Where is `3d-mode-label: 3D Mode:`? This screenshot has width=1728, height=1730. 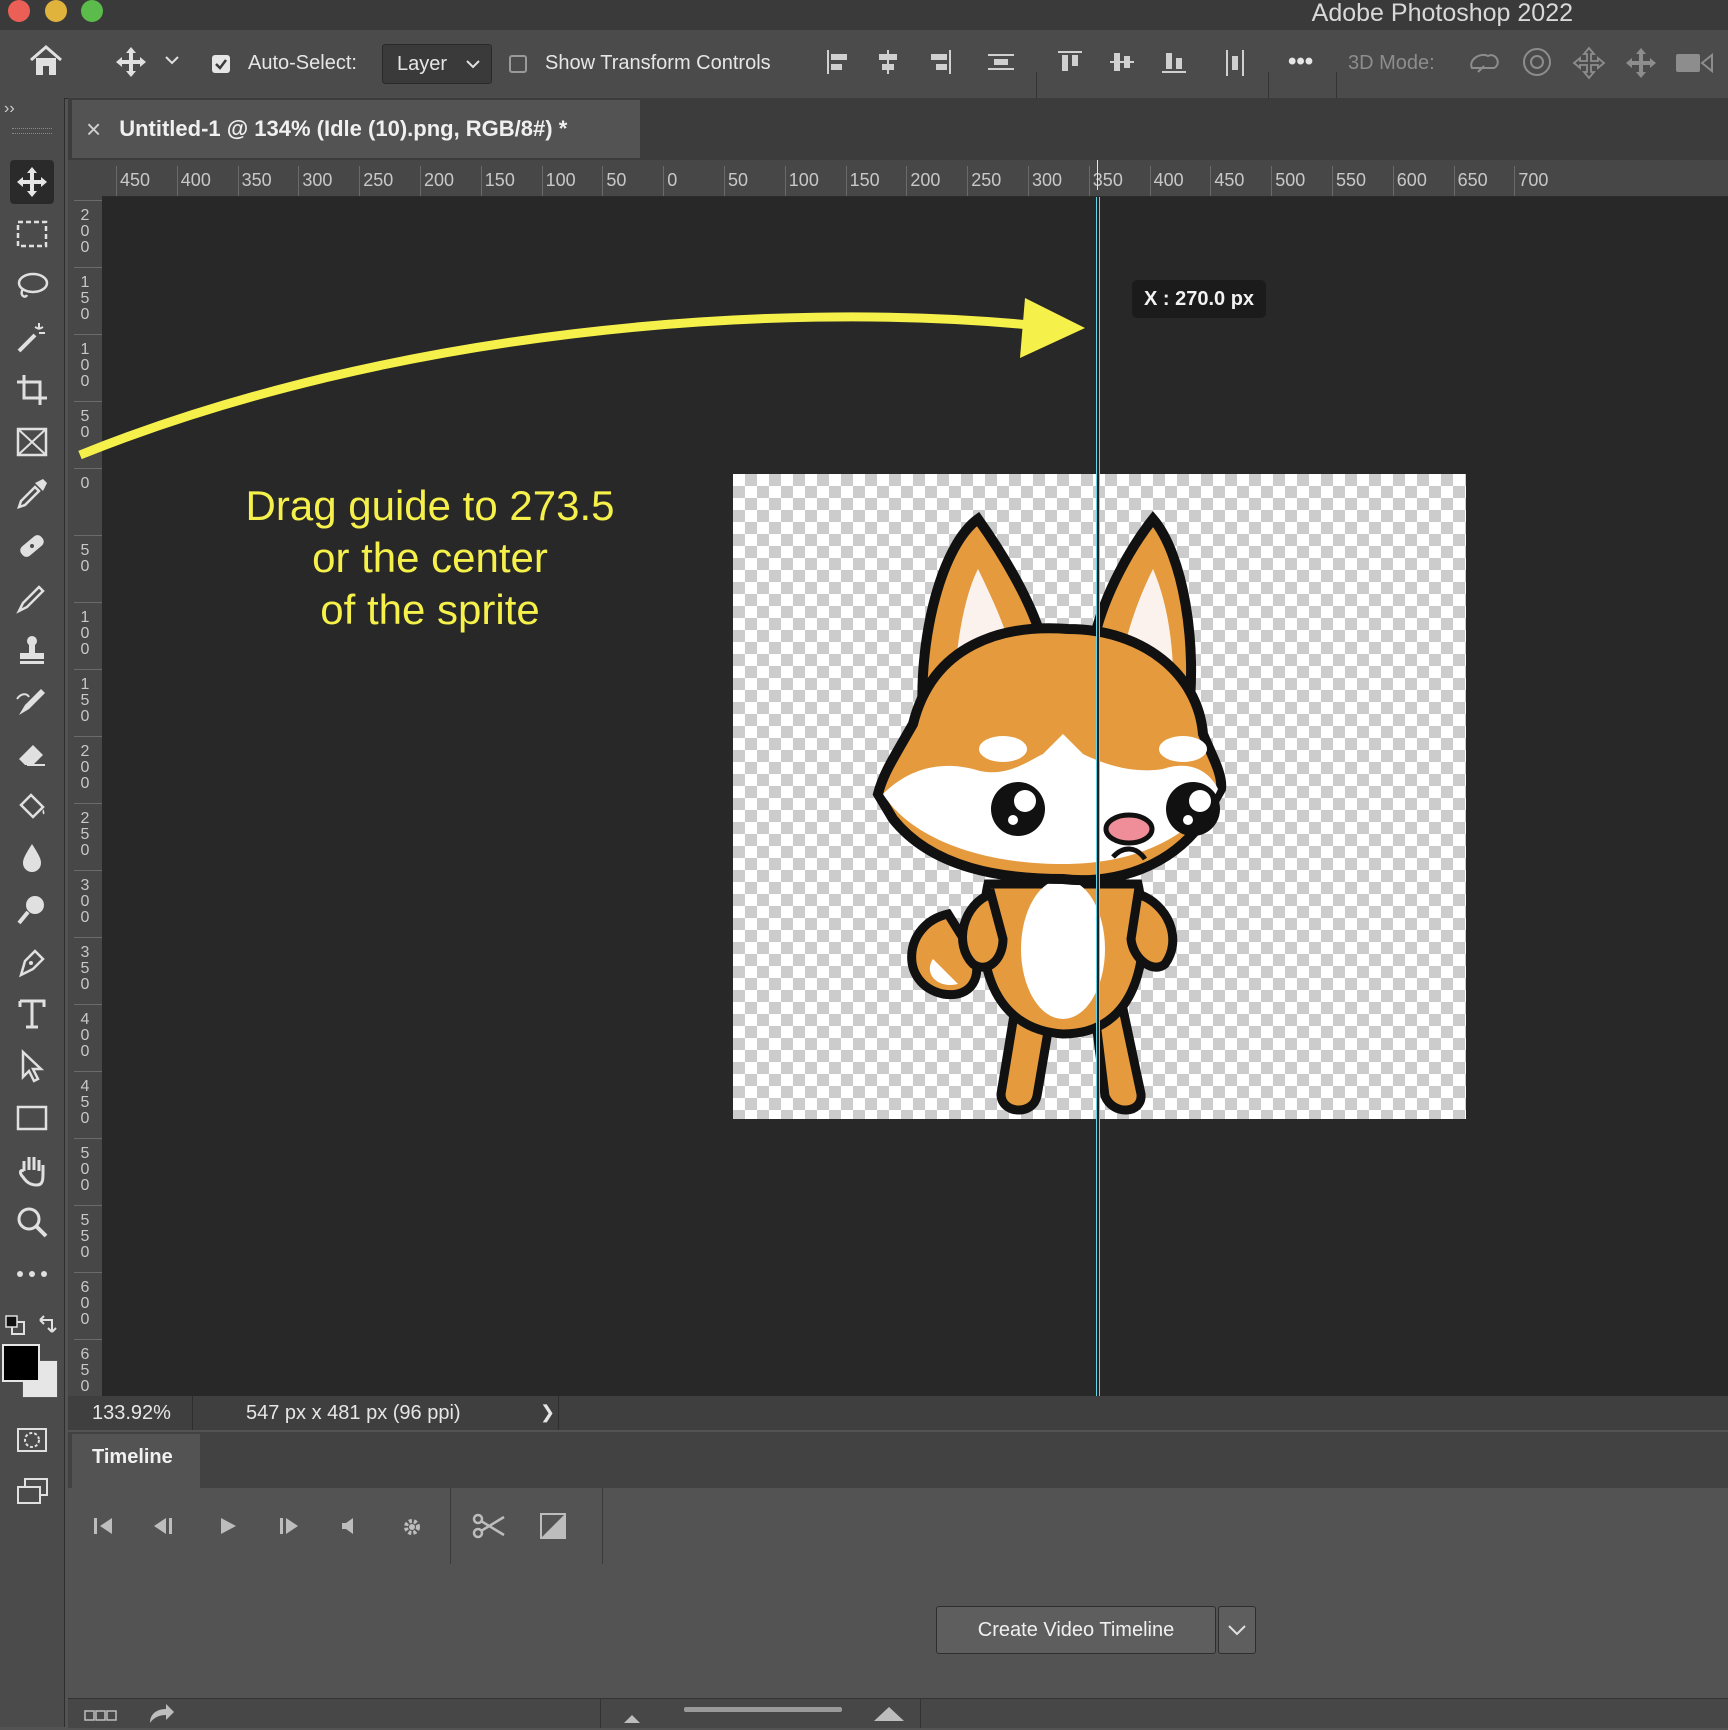
3d-mode-label: 3D Mode: is located at coordinates (1391, 63).